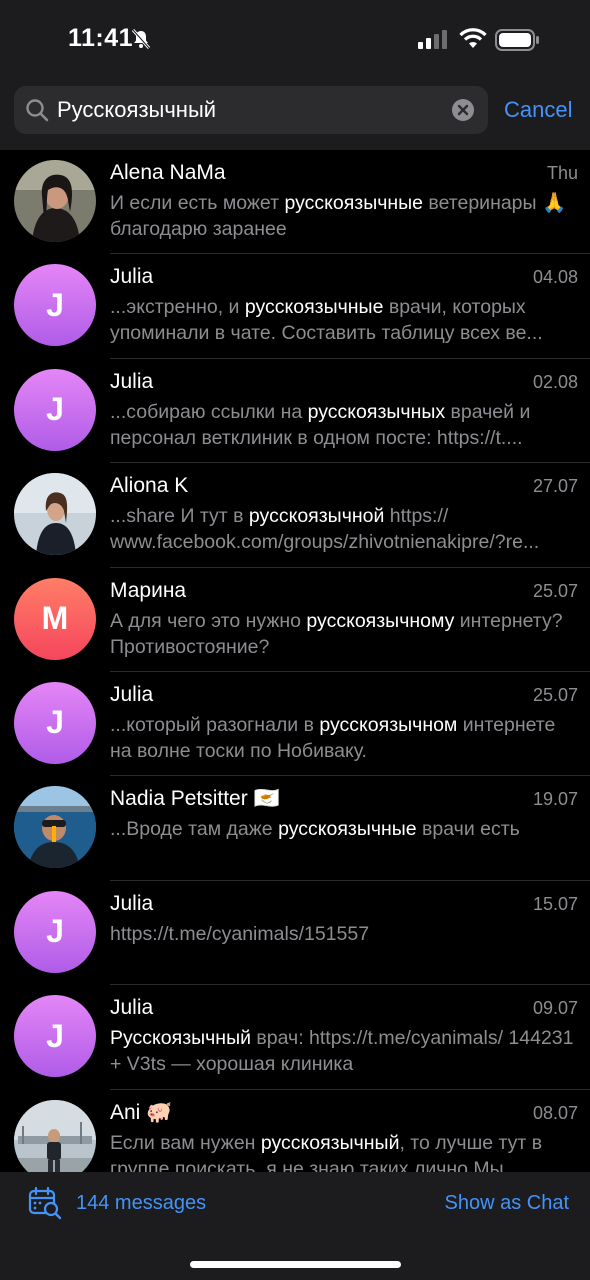 The width and height of the screenshot is (590, 1280). What do you see at coordinates (316, 516) in the screenshot?
I see `preview-highlight: русскоязычной` at bounding box center [316, 516].